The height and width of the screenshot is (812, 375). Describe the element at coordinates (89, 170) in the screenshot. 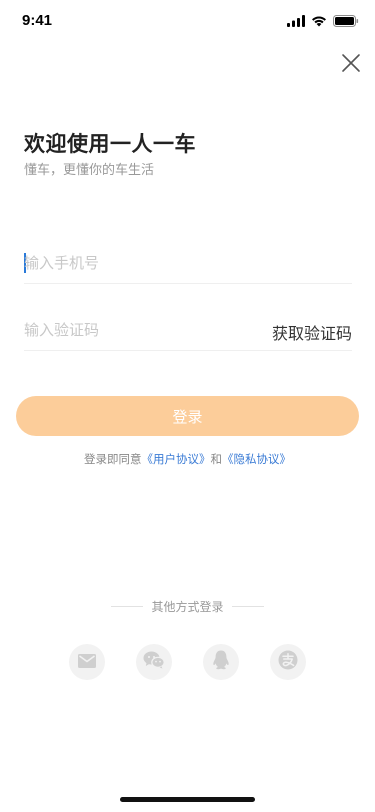

I see `welcome-subtitle: 懂车，更懂你的车生活` at that location.